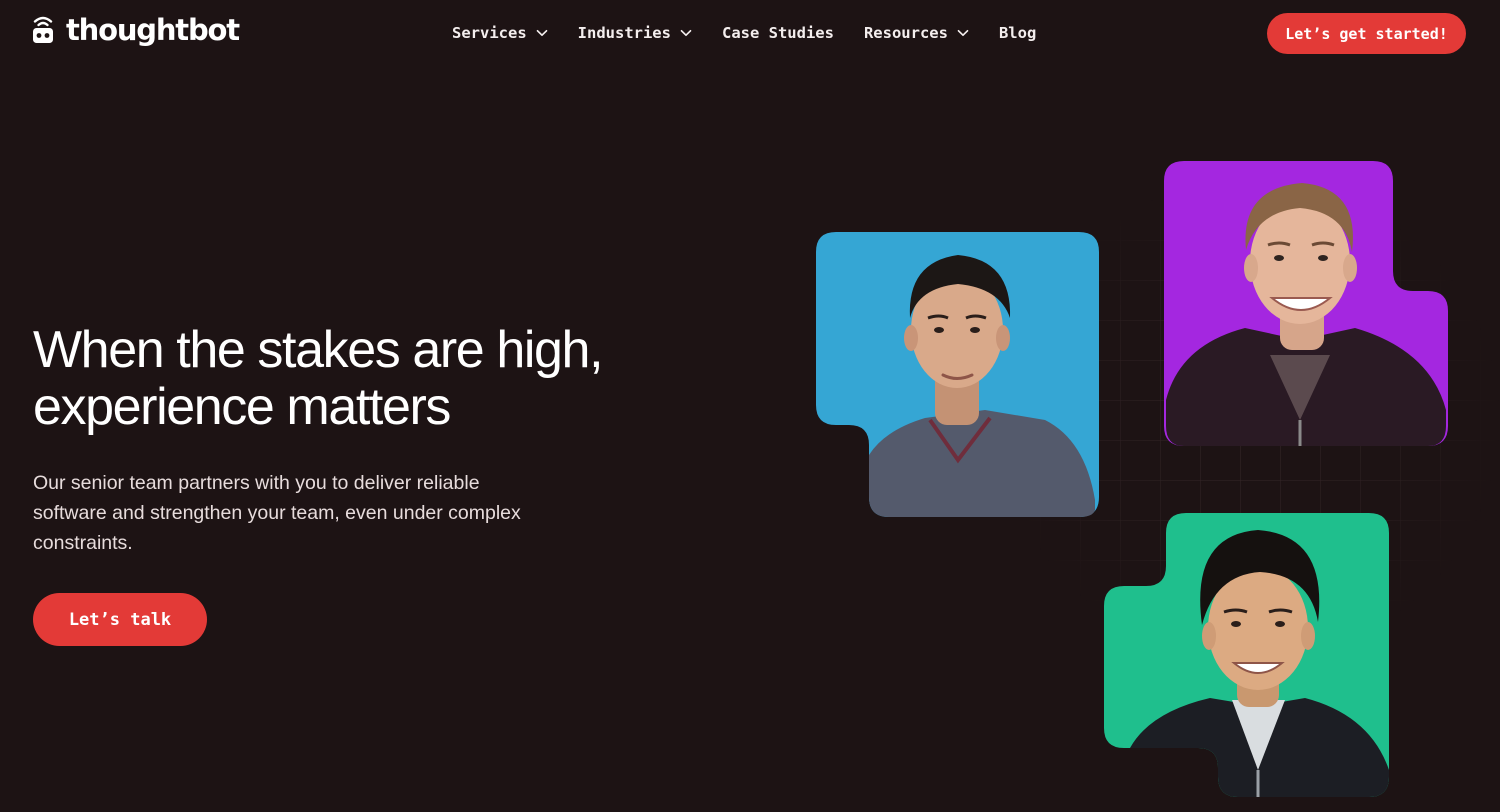 The width and height of the screenshot is (1500, 812). I want to click on nav-item-services: Services, so click(500, 33).